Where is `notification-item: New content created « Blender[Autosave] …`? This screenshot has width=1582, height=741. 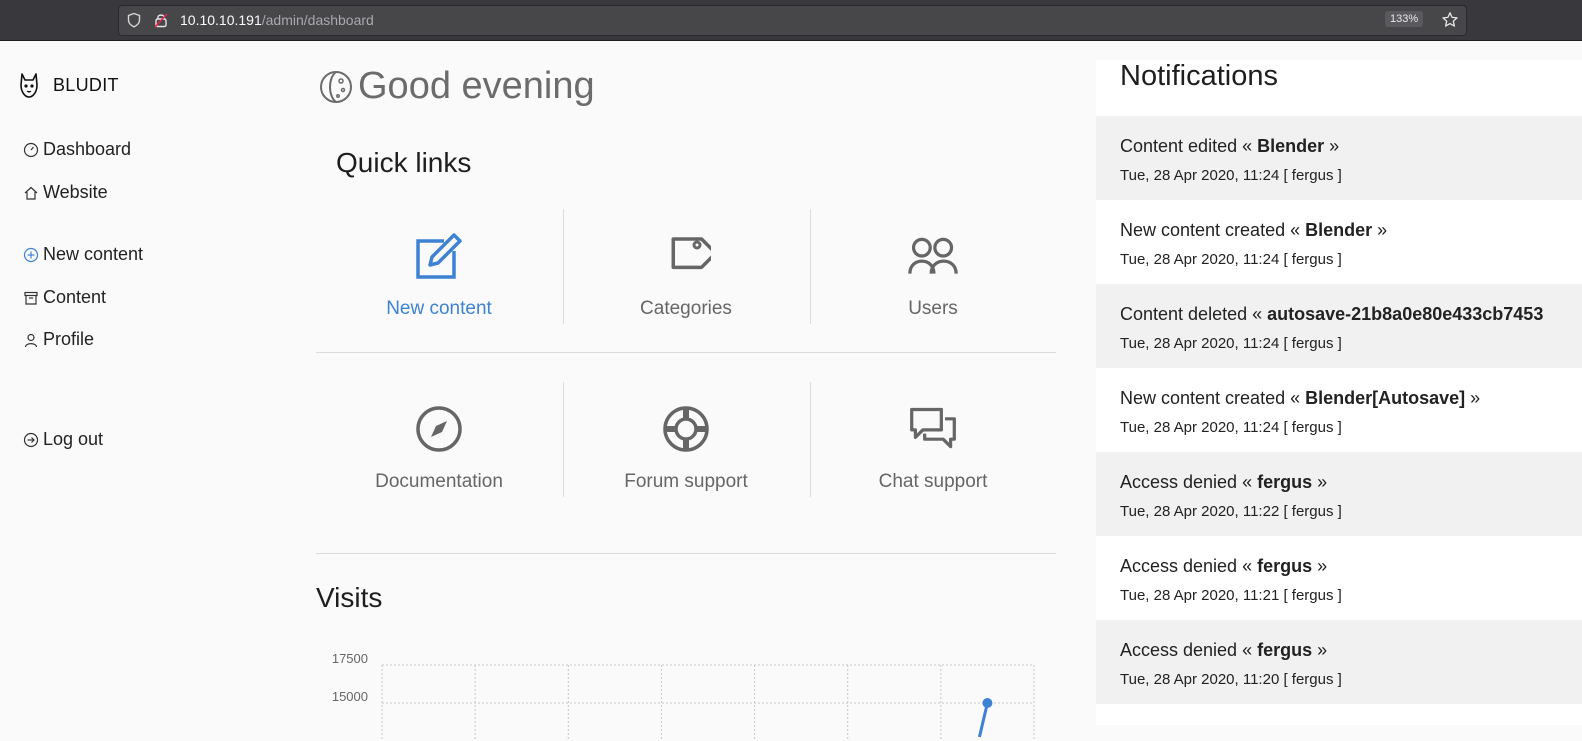
notification-item: New content created « Blender[Autosave] … is located at coordinates (1339, 410).